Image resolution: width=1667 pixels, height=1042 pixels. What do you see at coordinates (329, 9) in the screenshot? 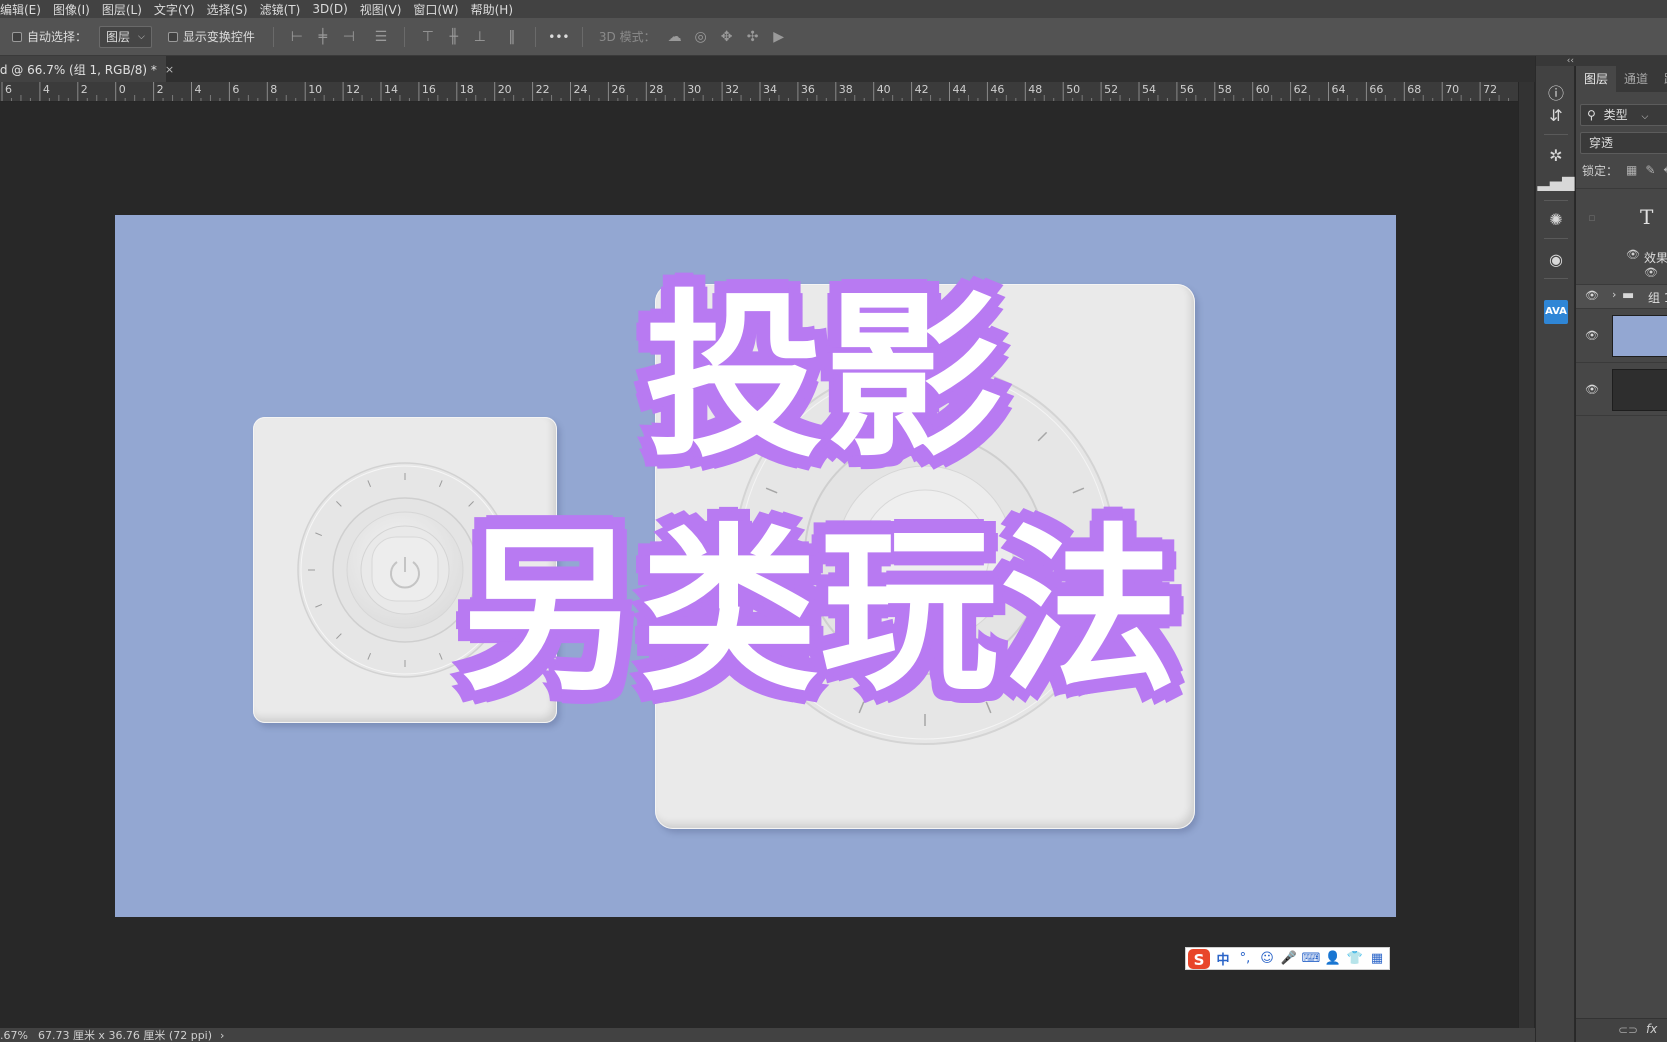
I see `menu-3d: 3D(D)` at bounding box center [329, 9].